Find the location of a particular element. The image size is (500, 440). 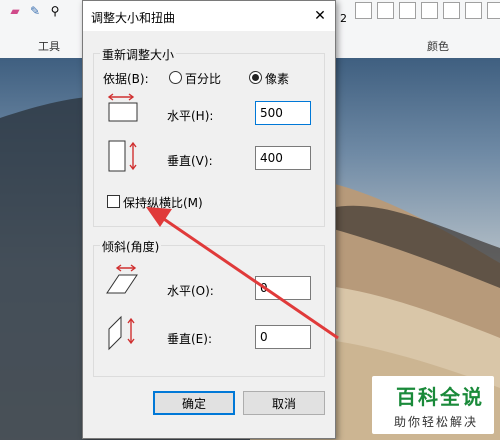

horizontal-skew-icon is located at coordinates (122, 279).